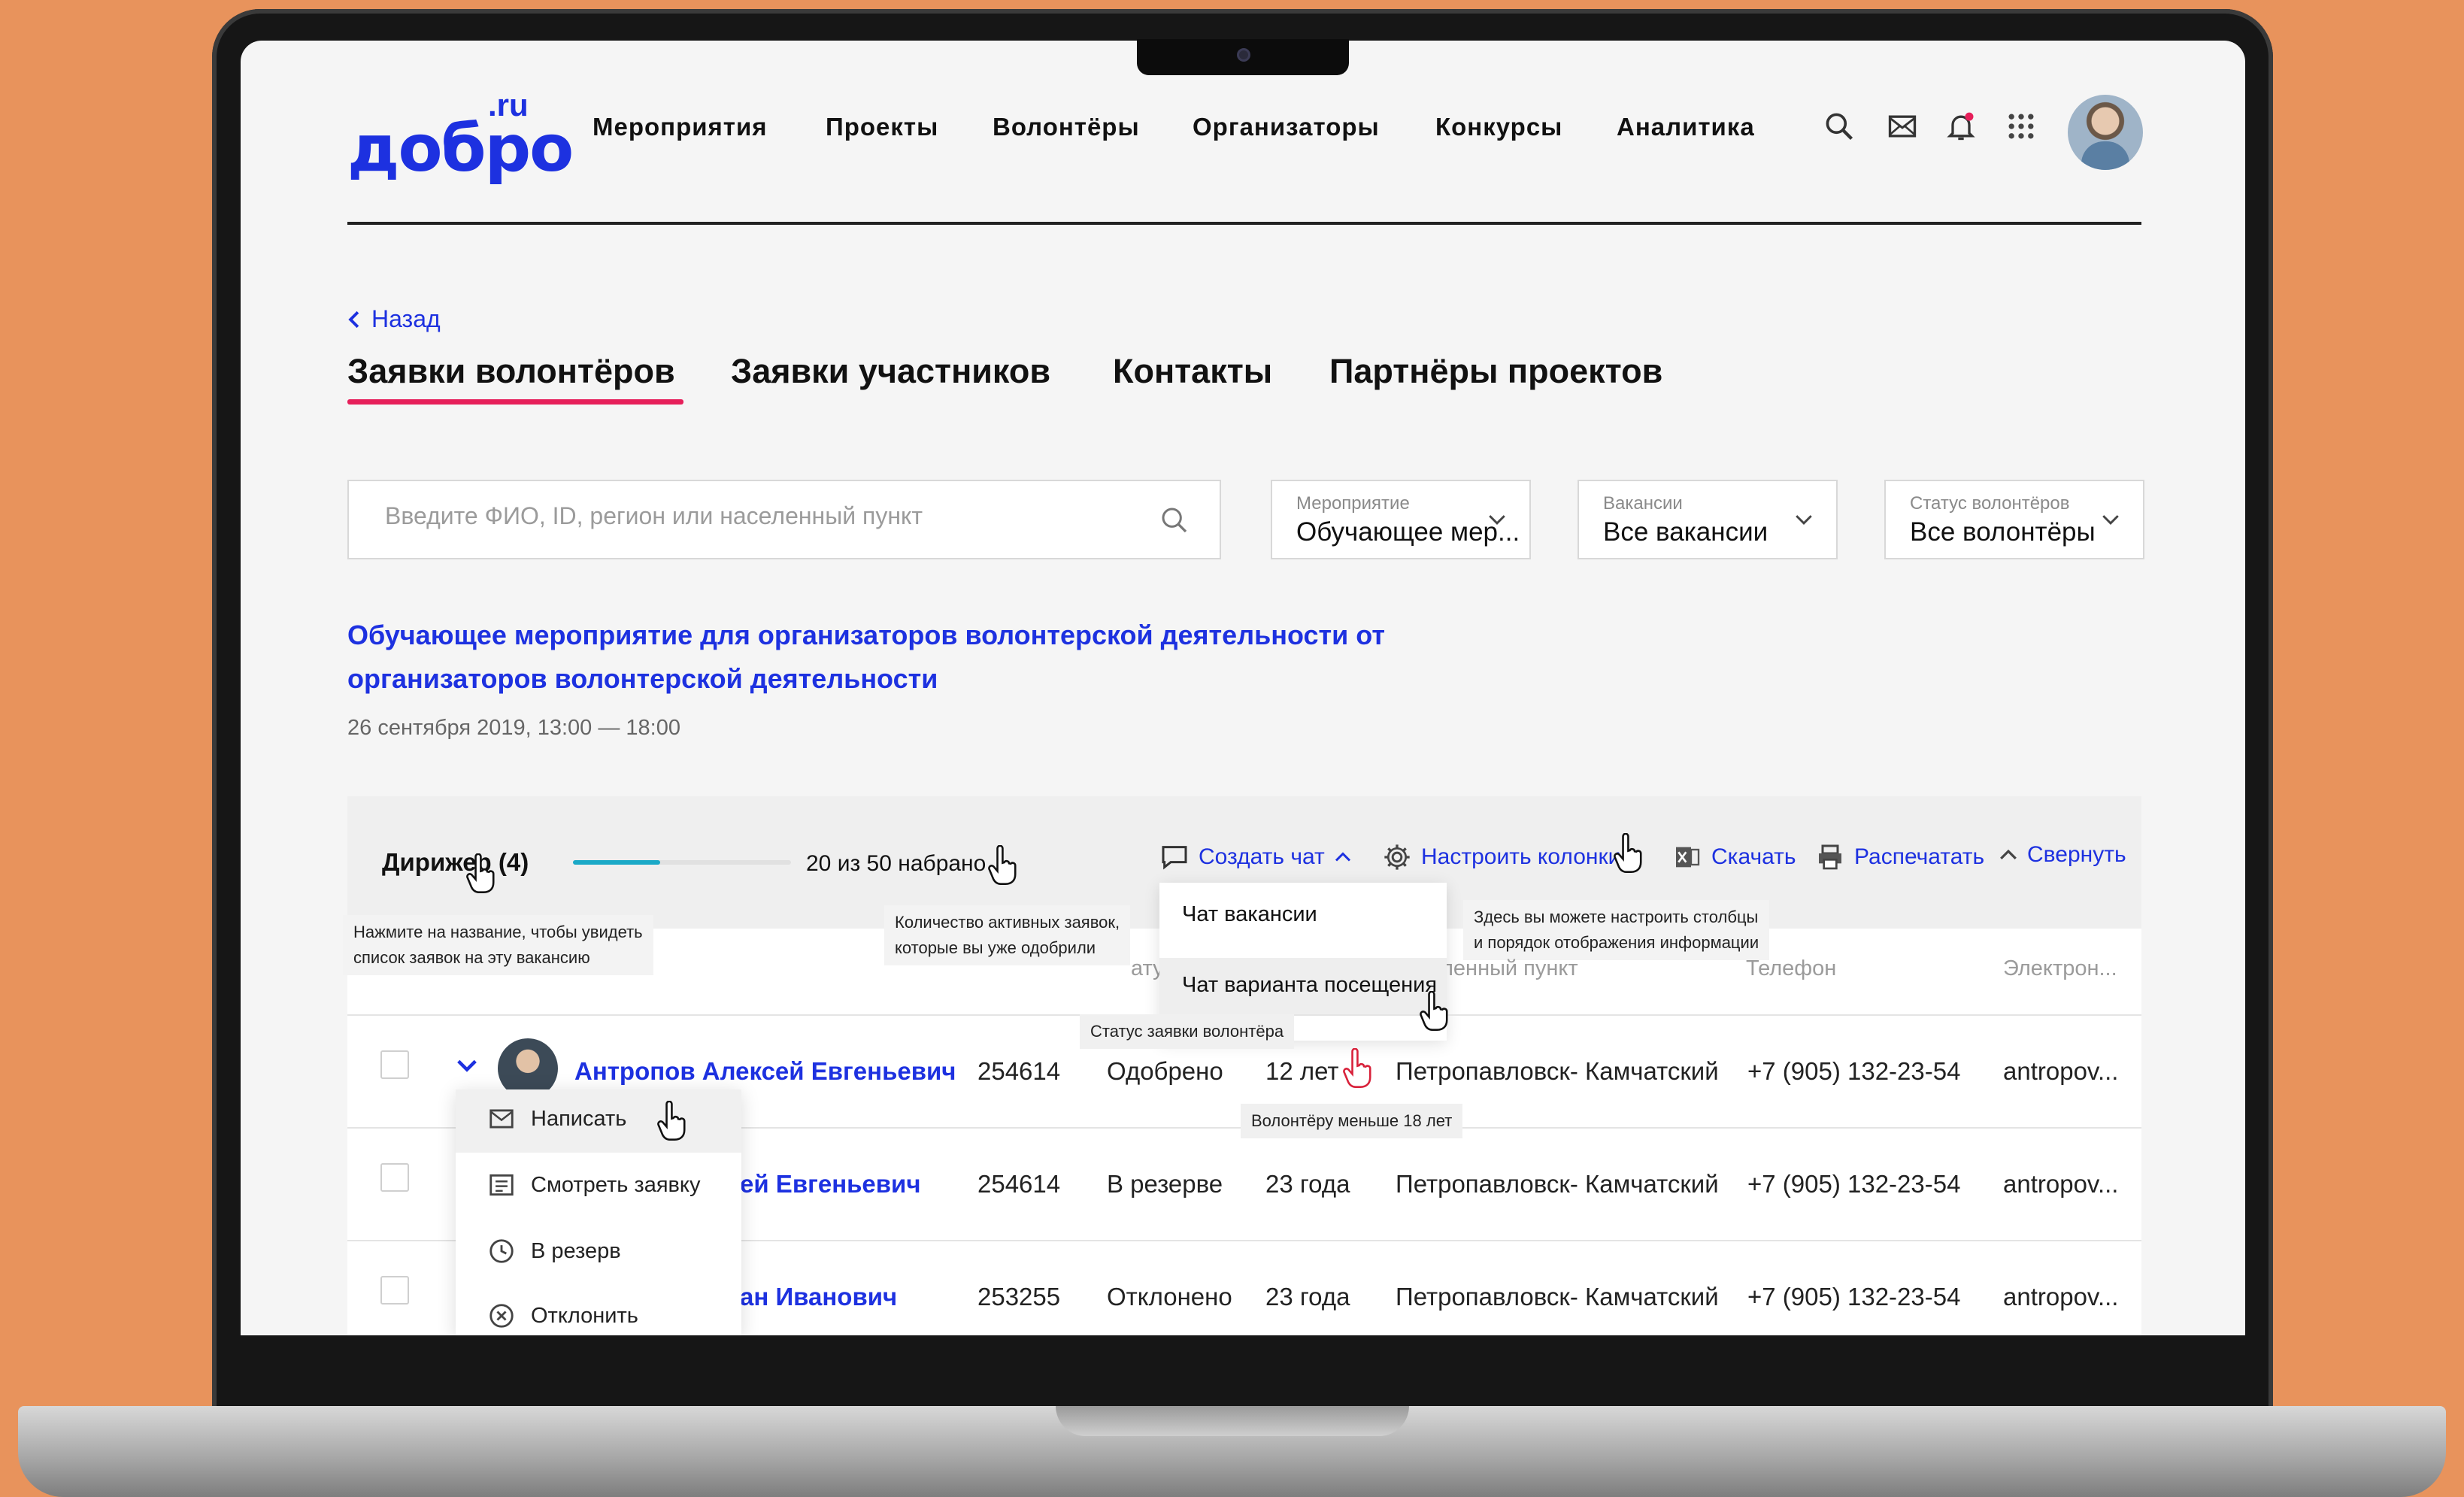 Image resolution: width=2464 pixels, height=1497 pixels. Describe the element at coordinates (1249, 914) in the screenshot. I see `menu-item-vacancy-chat: Чат вакансии` at that location.